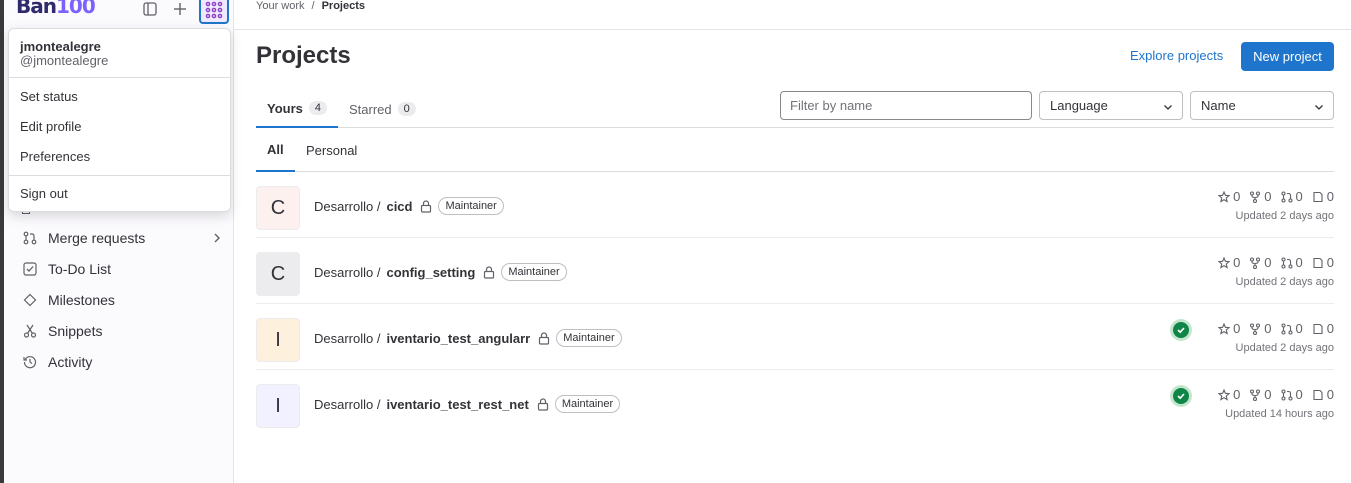 This screenshot has width=1351, height=483. Describe the element at coordinates (97, 237) in the screenshot. I see `sidebar-item-label: Merge requests` at that location.